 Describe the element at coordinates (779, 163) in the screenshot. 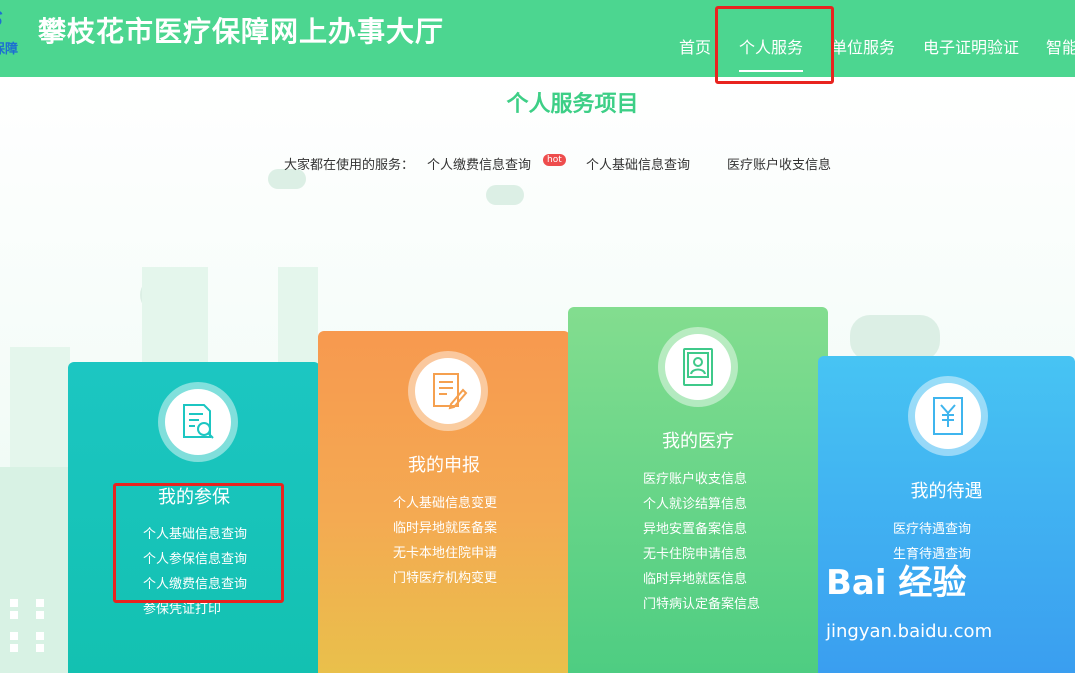

I see `popular-item-account-statement: 医疗账户收支信息` at that location.